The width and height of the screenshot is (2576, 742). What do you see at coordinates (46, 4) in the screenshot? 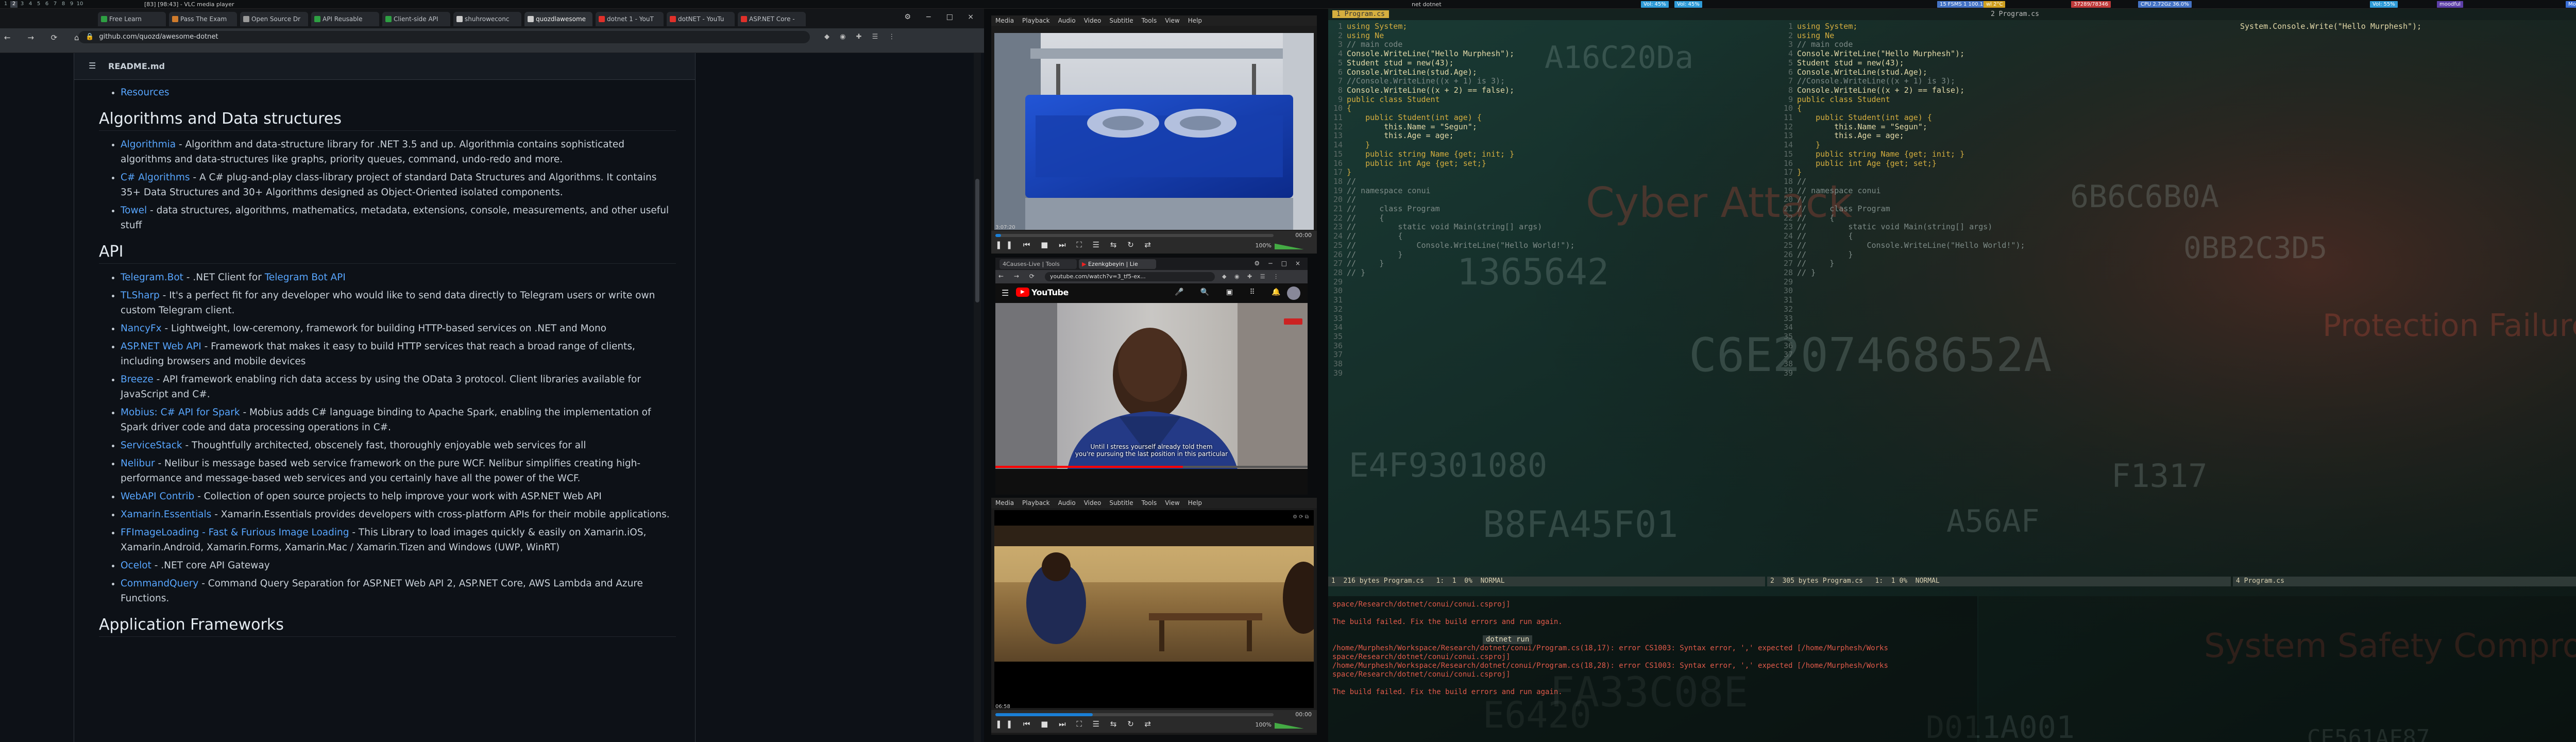
I see `workspace-6: 6` at bounding box center [46, 4].